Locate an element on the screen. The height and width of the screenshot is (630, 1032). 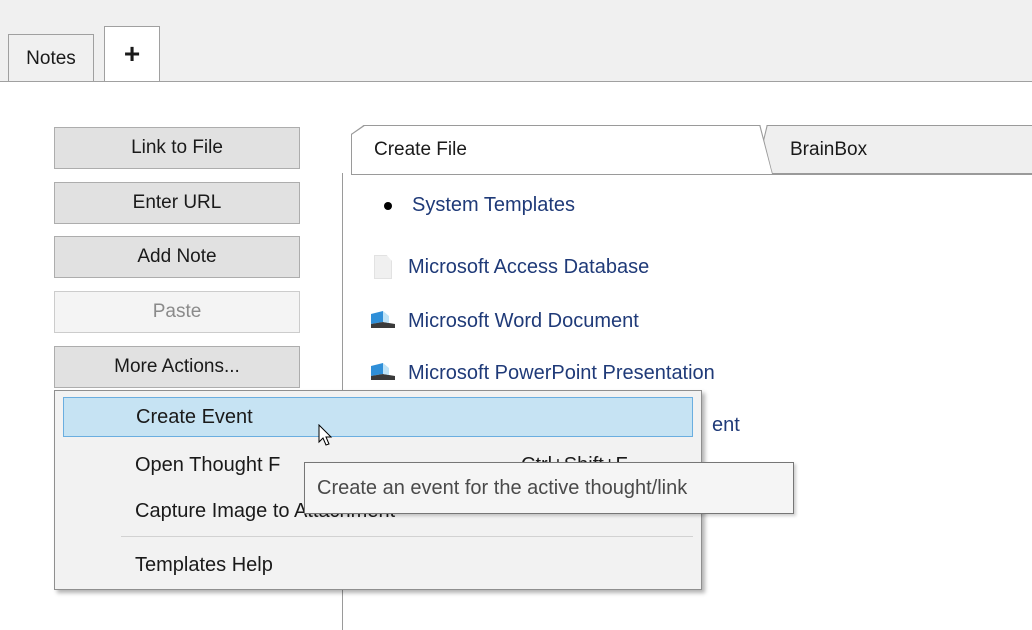
template-word: Microsoft Word Document is located at coordinates (503, 321).